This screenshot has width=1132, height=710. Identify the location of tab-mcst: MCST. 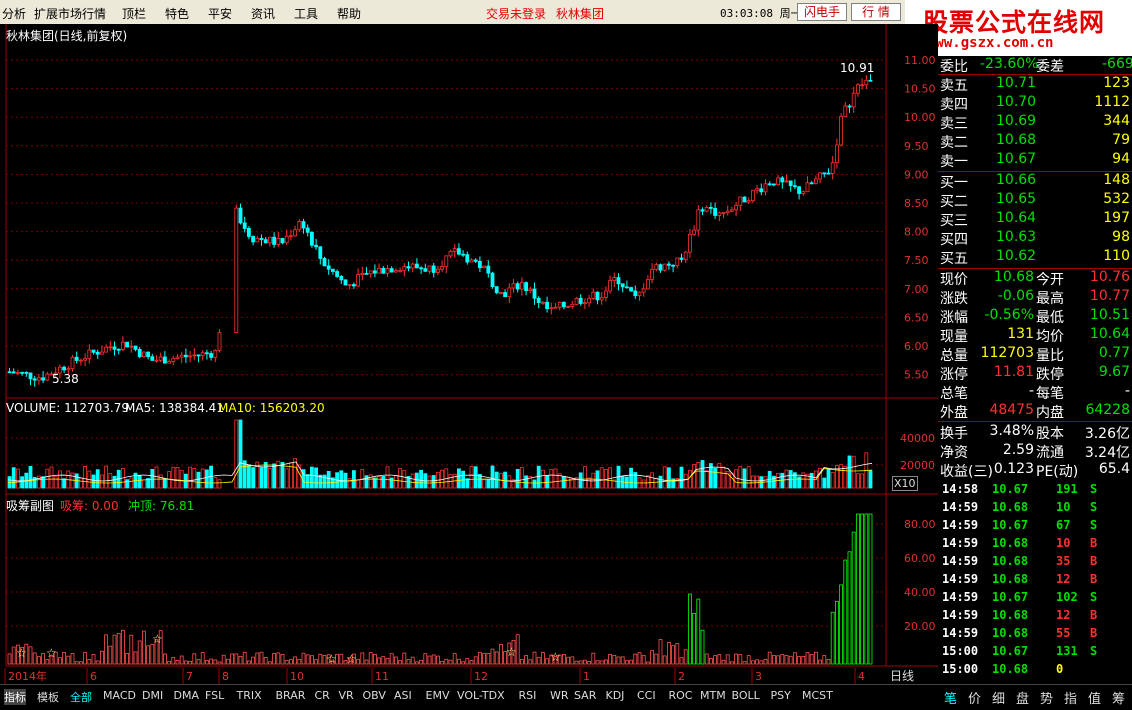
(817, 695).